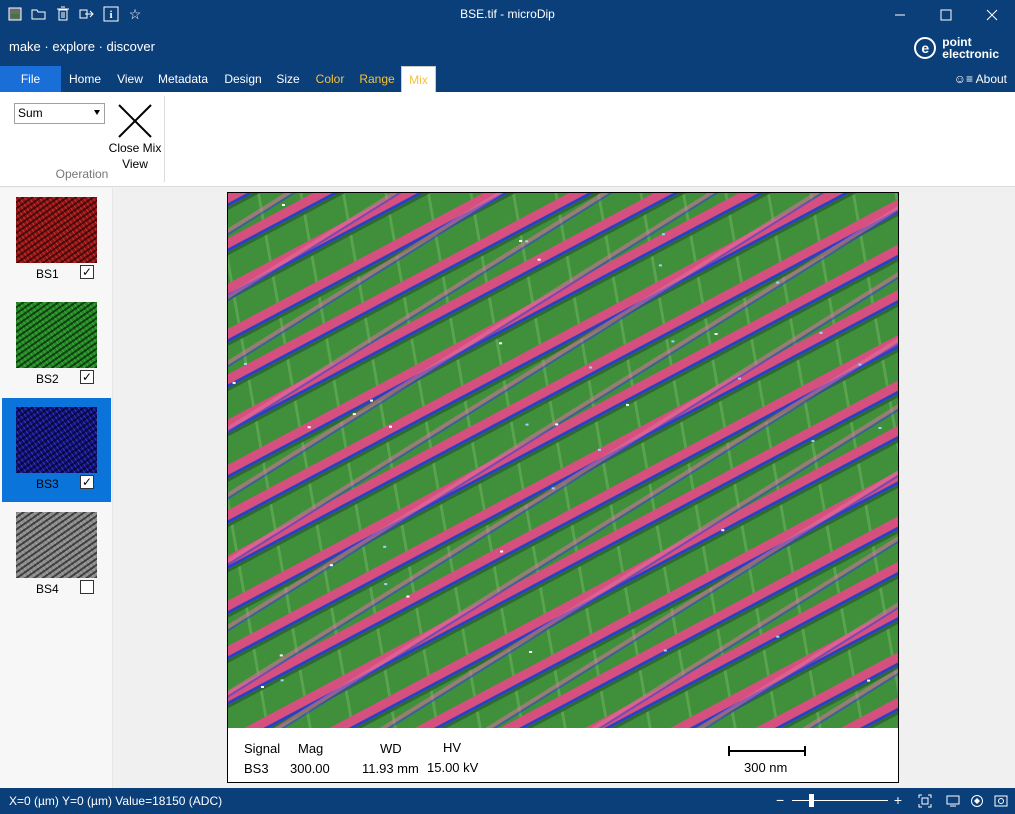 The image size is (1015, 814). What do you see at coordinates (310, 768) in the screenshot?
I see `mag-value: 300.00` at bounding box center [310, 768].